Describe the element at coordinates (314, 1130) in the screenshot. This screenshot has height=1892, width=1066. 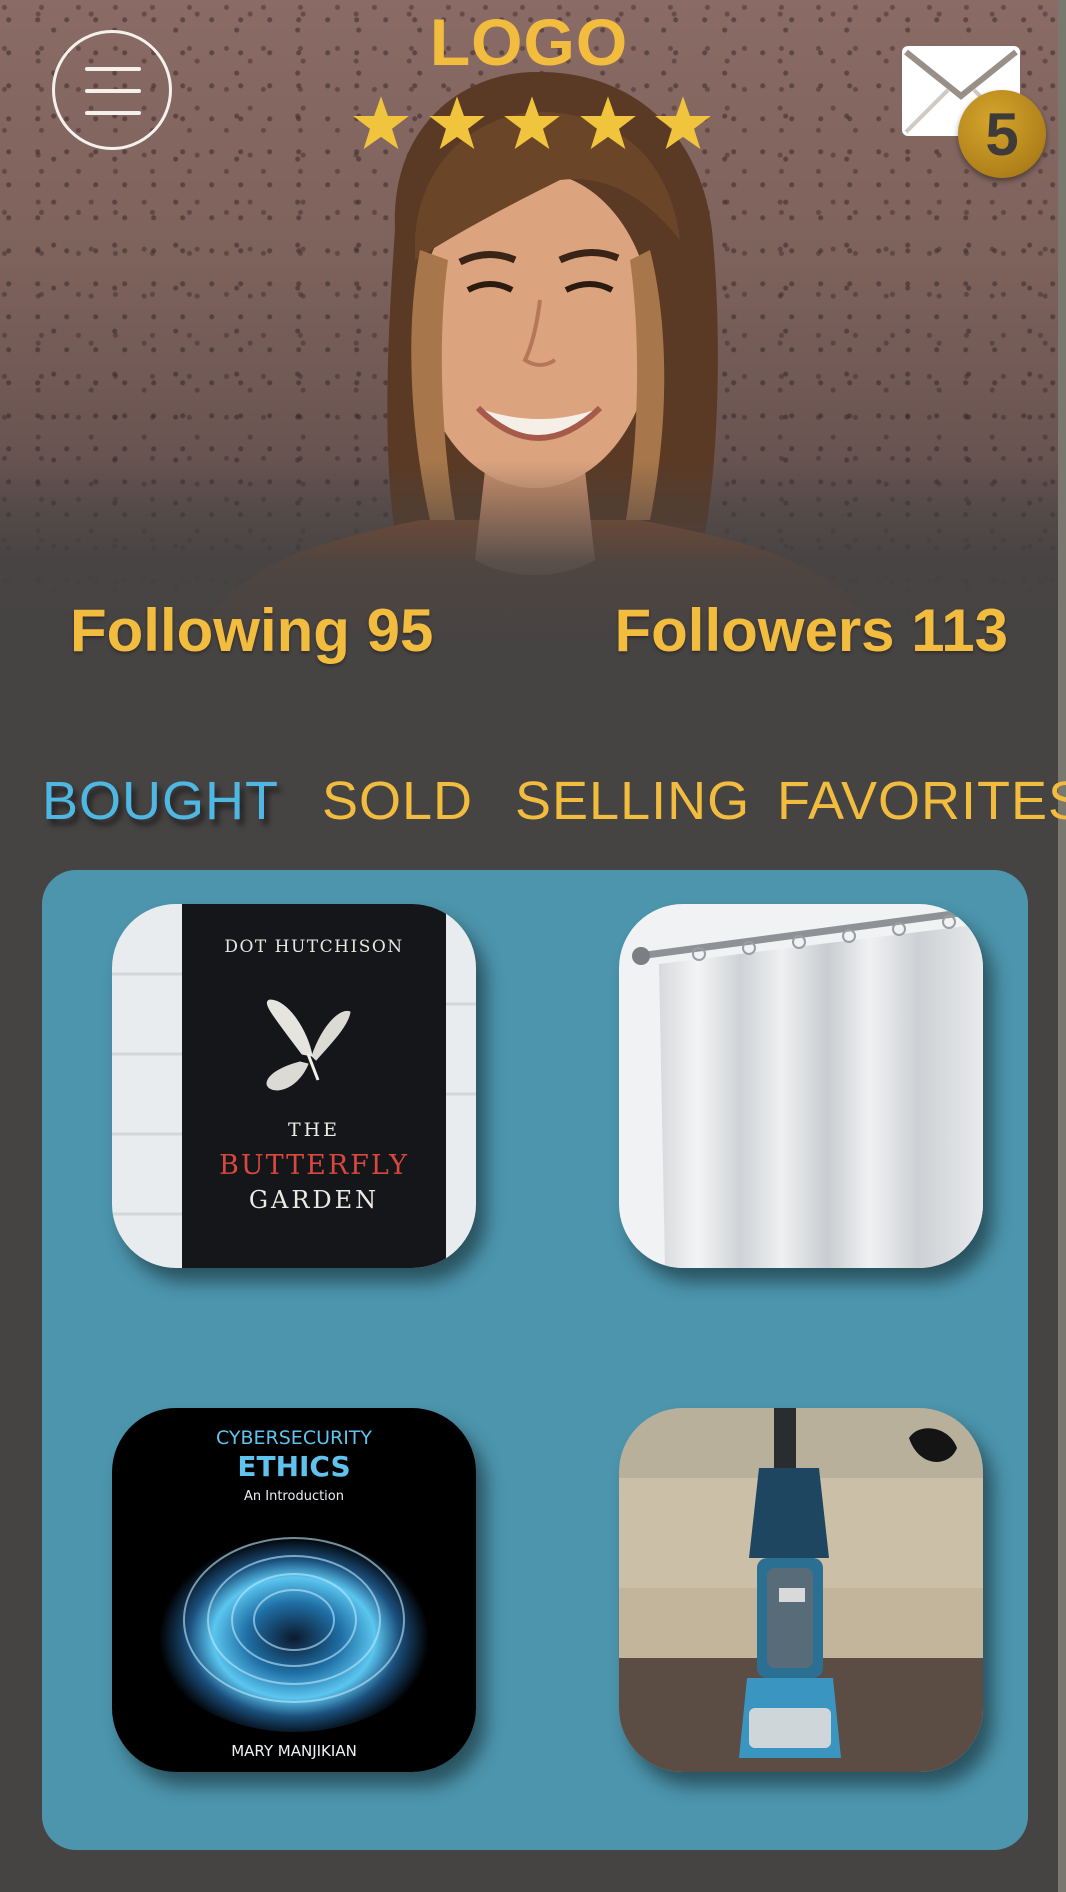
I see `book-title-line1: THE` at that location.